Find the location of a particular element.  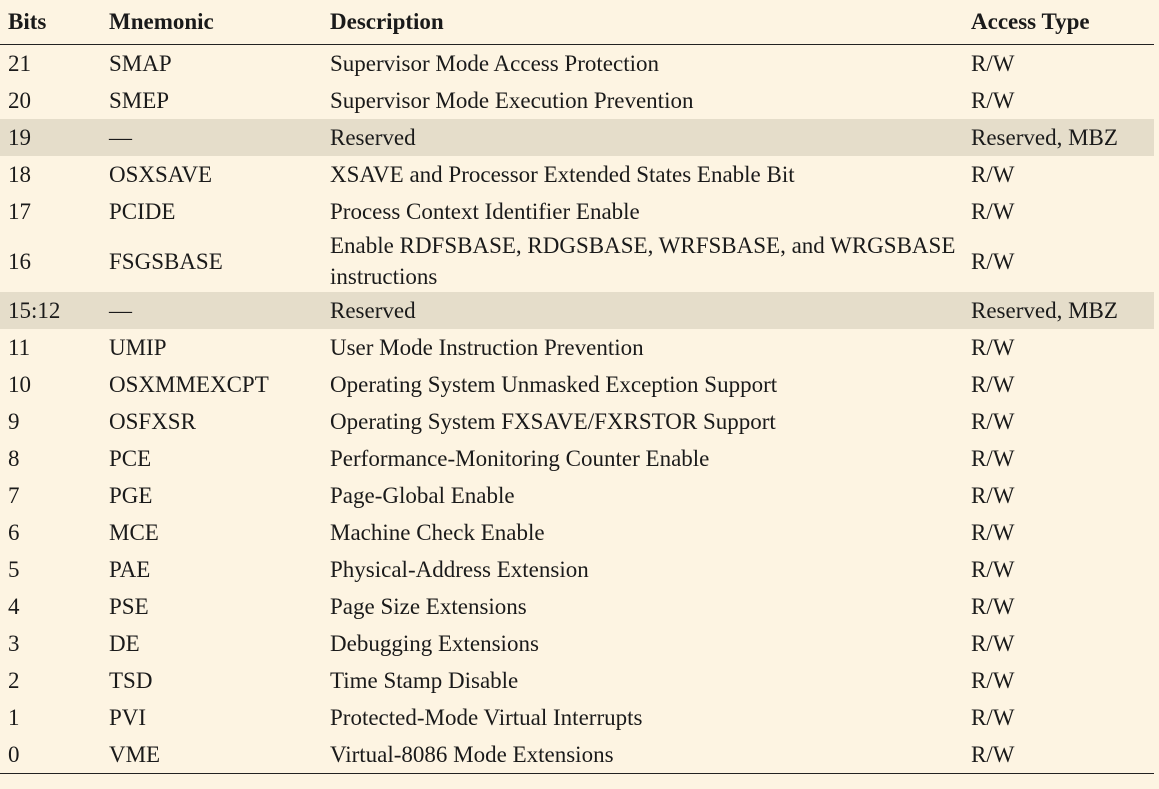

bits-cell: 16 is located at coordinates (19, 261).